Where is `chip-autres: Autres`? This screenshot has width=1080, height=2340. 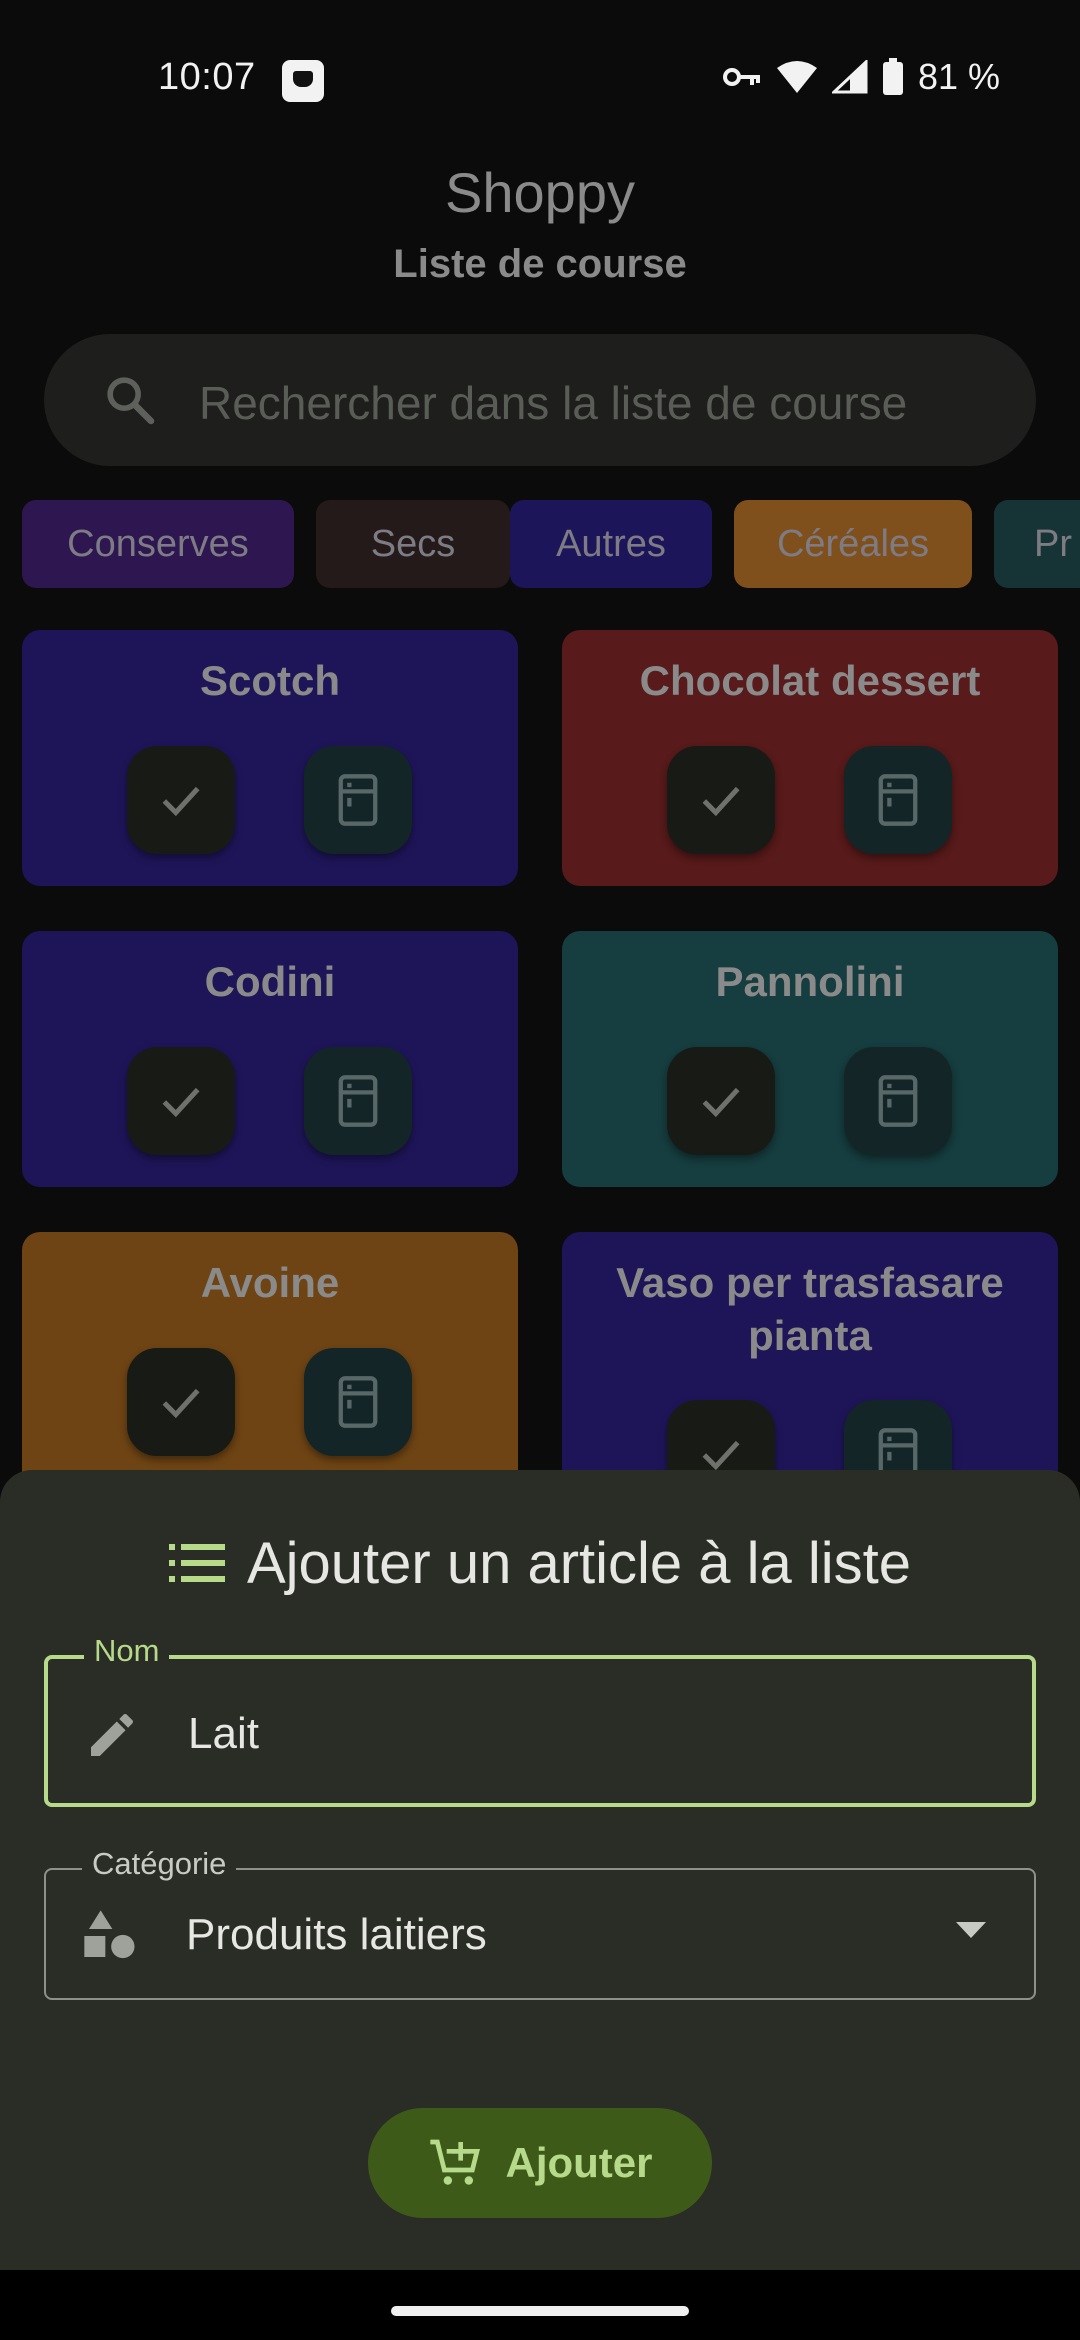
chip-autres: Autres is located at coordinates (611, 544).